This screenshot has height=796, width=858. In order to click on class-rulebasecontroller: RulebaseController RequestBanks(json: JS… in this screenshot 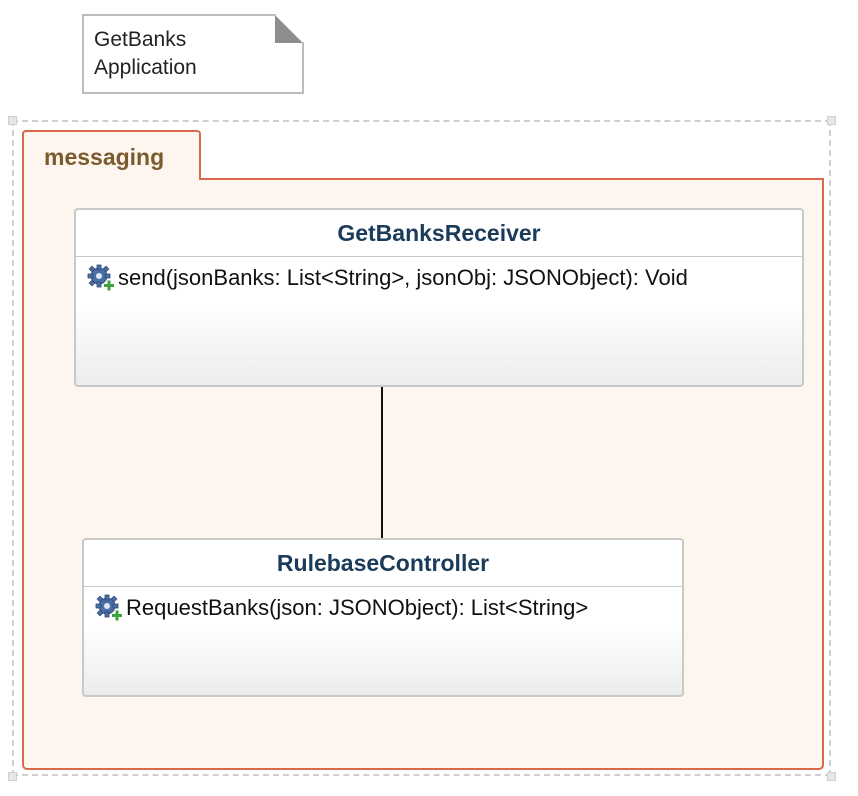, I will do `click(383, 617)`.